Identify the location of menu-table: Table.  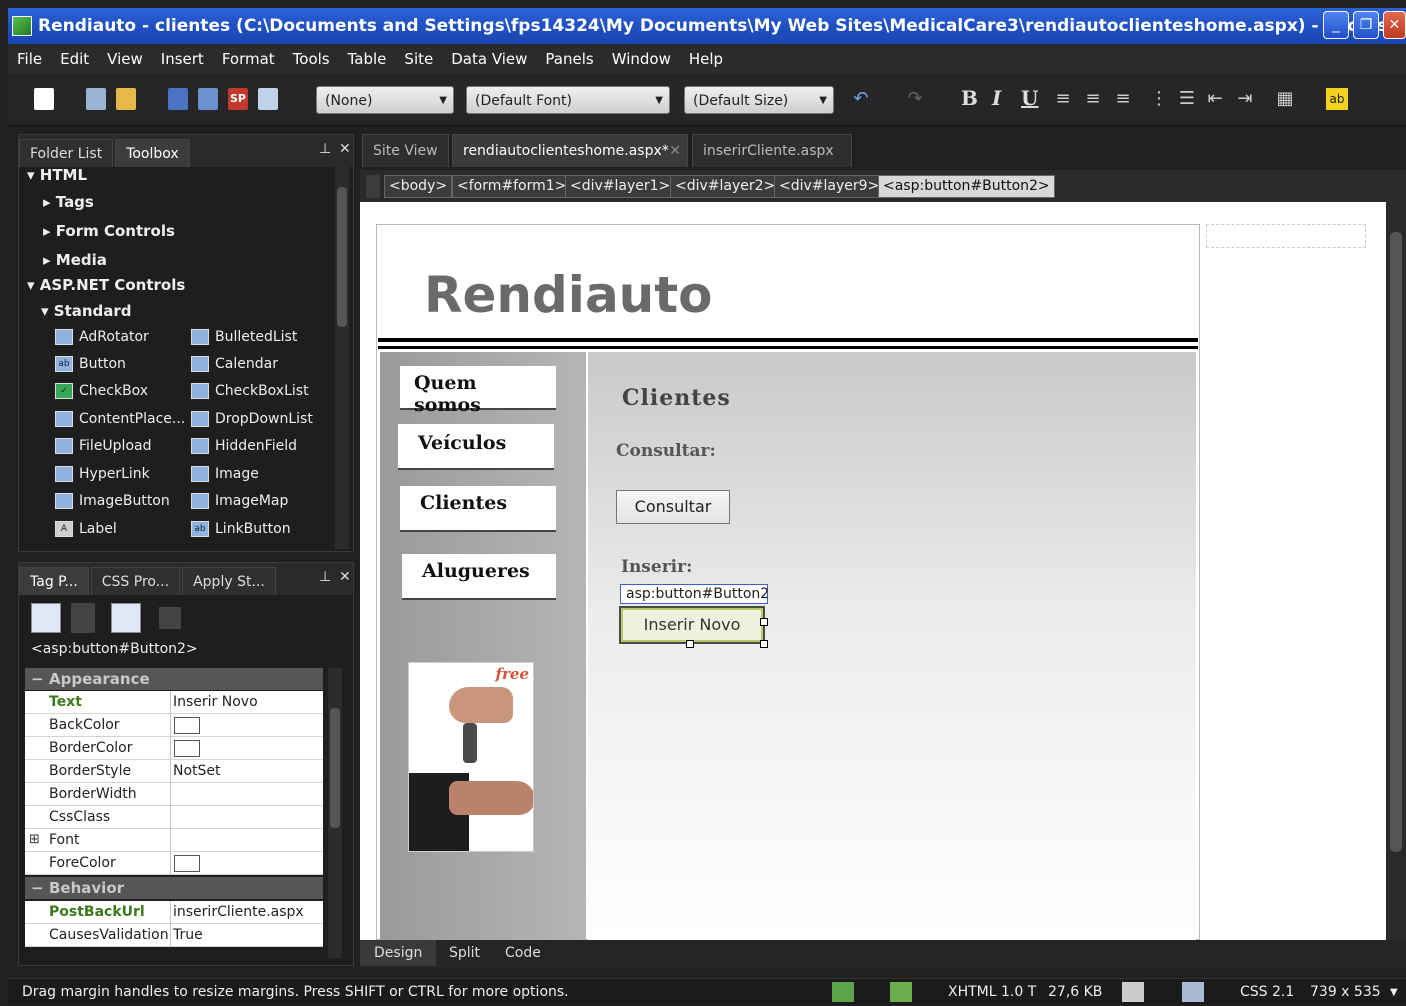
(367, 59).